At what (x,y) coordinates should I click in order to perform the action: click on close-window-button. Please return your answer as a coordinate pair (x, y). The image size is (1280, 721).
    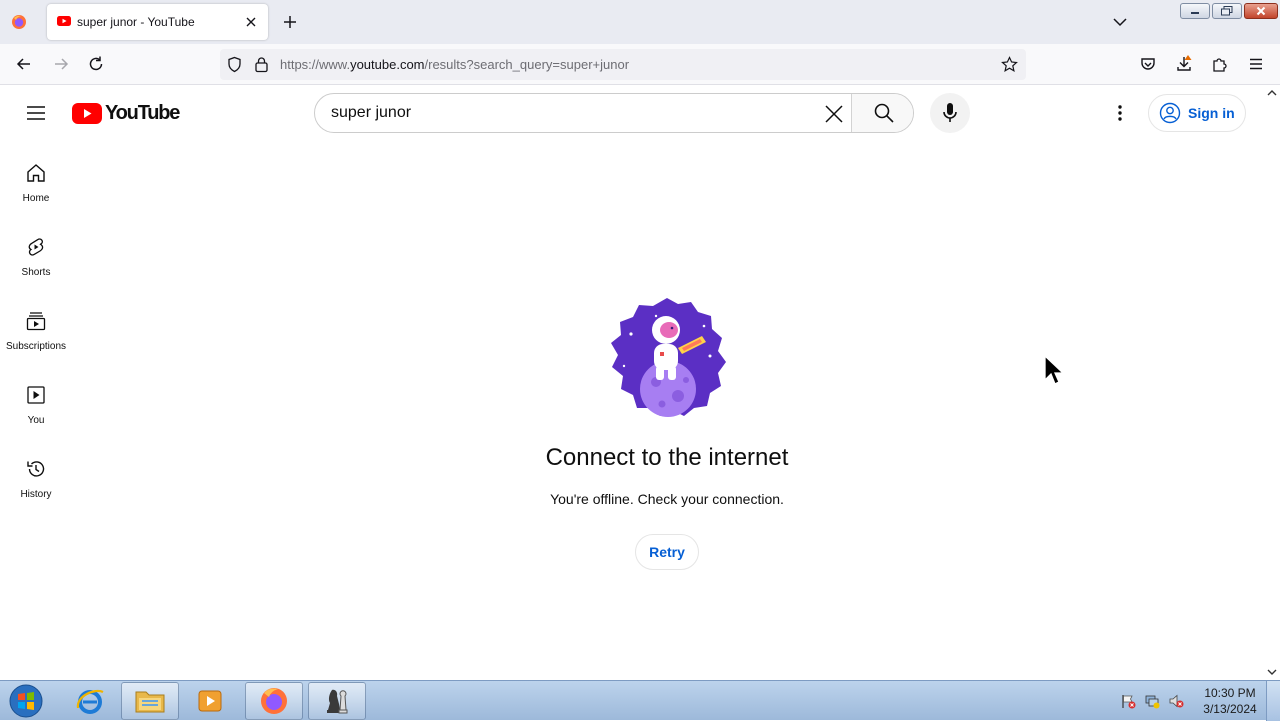
    Looking at the image, I should click on (1261, 11).